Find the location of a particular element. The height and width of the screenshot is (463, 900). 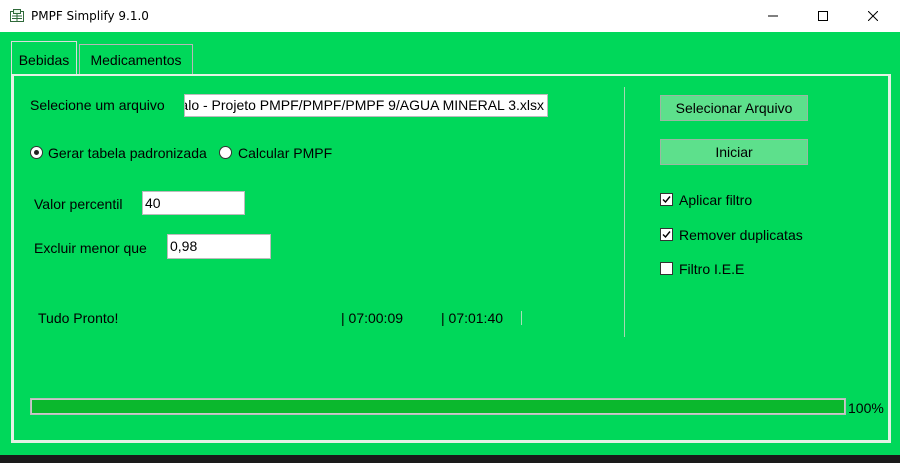

status-time-end: | 07:01:40 is located at coordinates (472, 318).